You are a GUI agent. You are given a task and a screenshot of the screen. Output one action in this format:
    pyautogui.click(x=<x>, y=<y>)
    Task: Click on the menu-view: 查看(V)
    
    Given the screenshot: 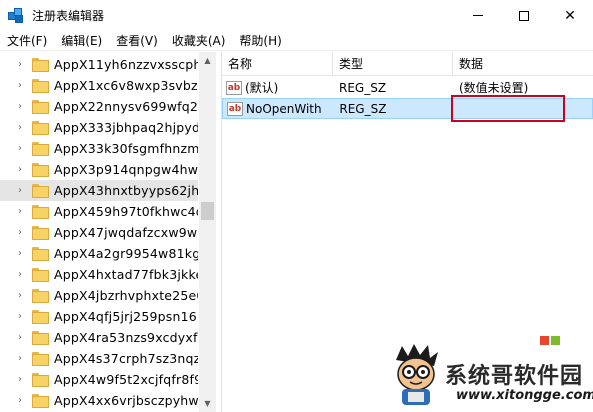 What is the action you would take?
    pyautogui.click(x=137, y=41)
    